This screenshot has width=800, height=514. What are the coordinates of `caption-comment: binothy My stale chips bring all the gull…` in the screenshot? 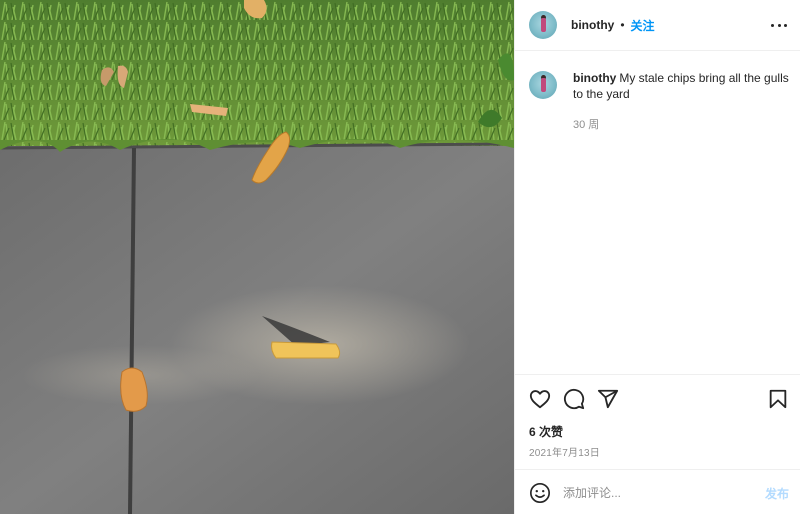 It's located at (660, 86).